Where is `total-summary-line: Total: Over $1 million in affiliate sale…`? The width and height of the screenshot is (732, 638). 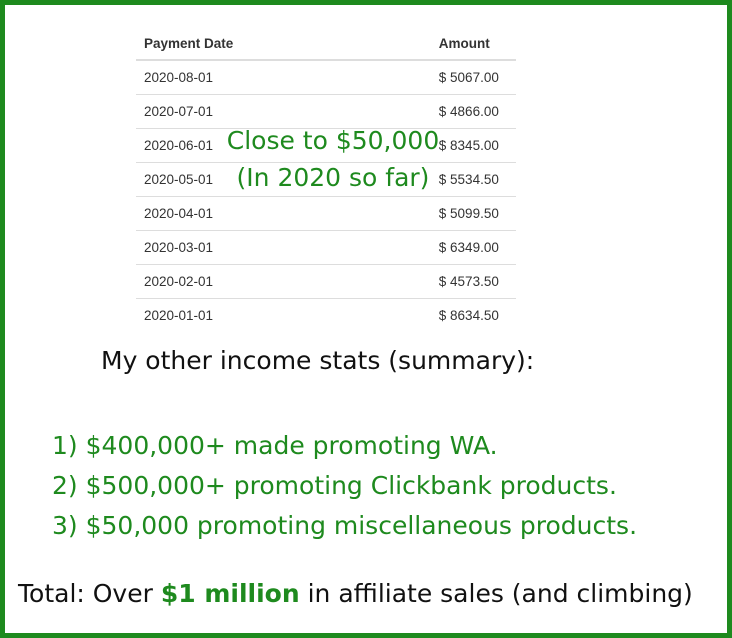
total-summary-line: Total: Over $1 million in affiliate sale… is located at coordinates (355, 593).